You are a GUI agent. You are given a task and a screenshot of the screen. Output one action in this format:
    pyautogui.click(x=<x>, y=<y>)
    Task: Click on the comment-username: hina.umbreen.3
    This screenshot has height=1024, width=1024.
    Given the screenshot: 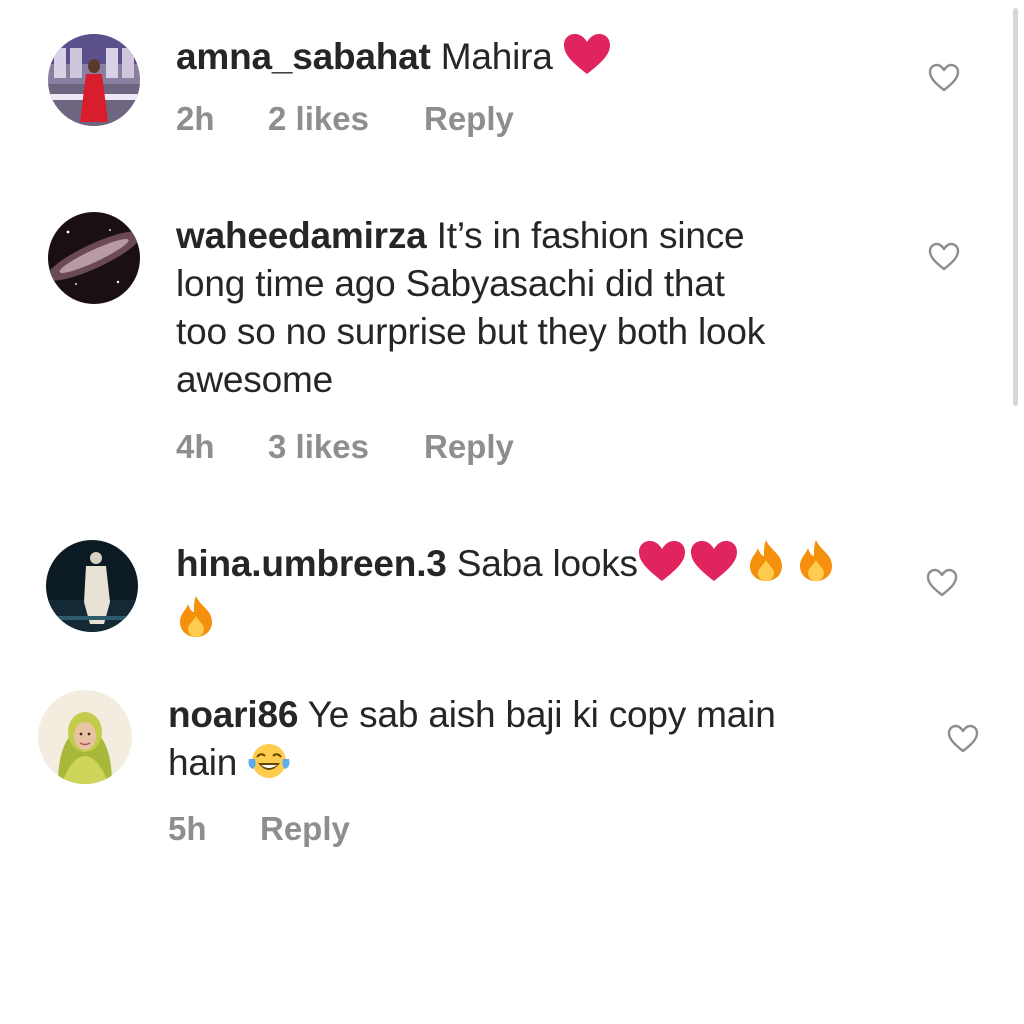 What is the action you would take?
    pyautogui.click(x=311, y=563)
    